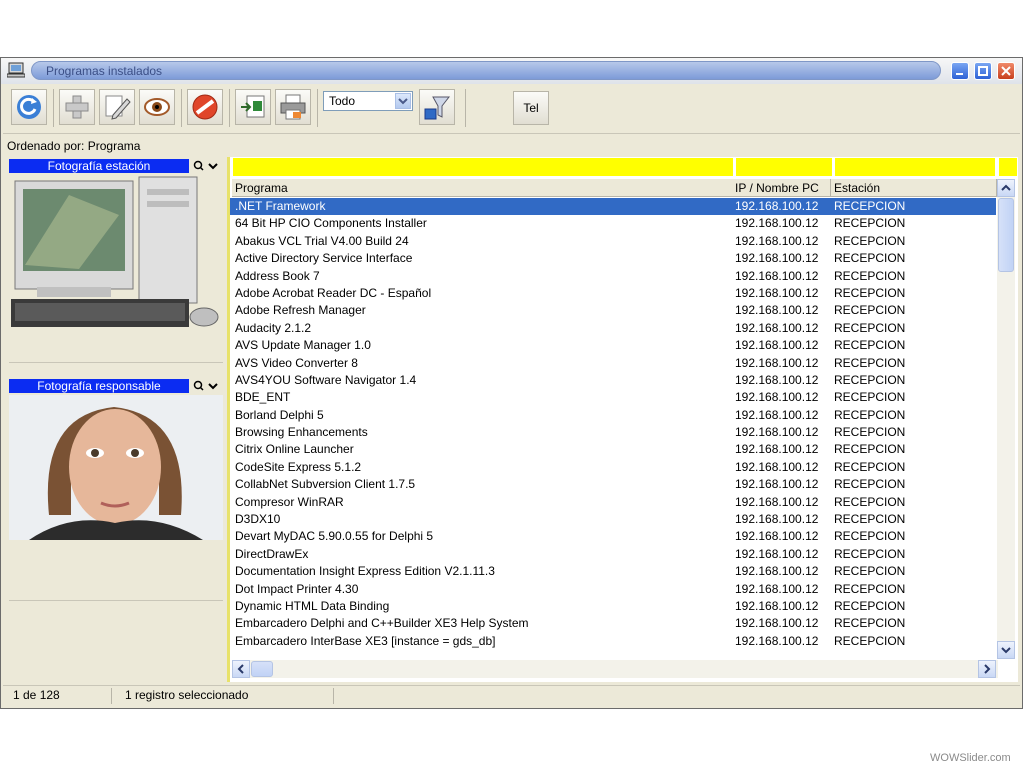  What do you see at coordinates (272, 553) in the screenshot?
I see `cell-programa: DirectDrawEx` at bounding box center [272, 553].